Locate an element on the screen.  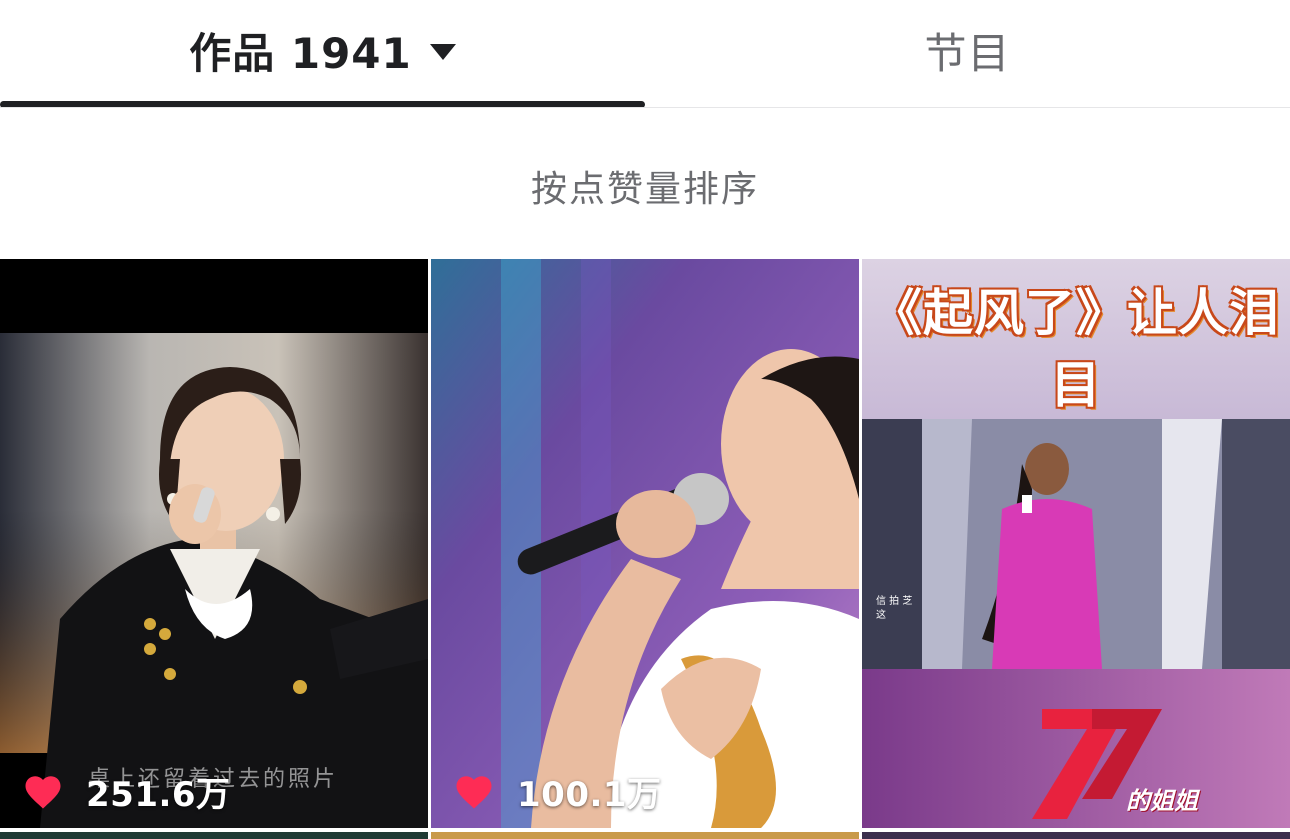
tab-bar: 作品 1941 节目 is located at coordinates (645, 54).